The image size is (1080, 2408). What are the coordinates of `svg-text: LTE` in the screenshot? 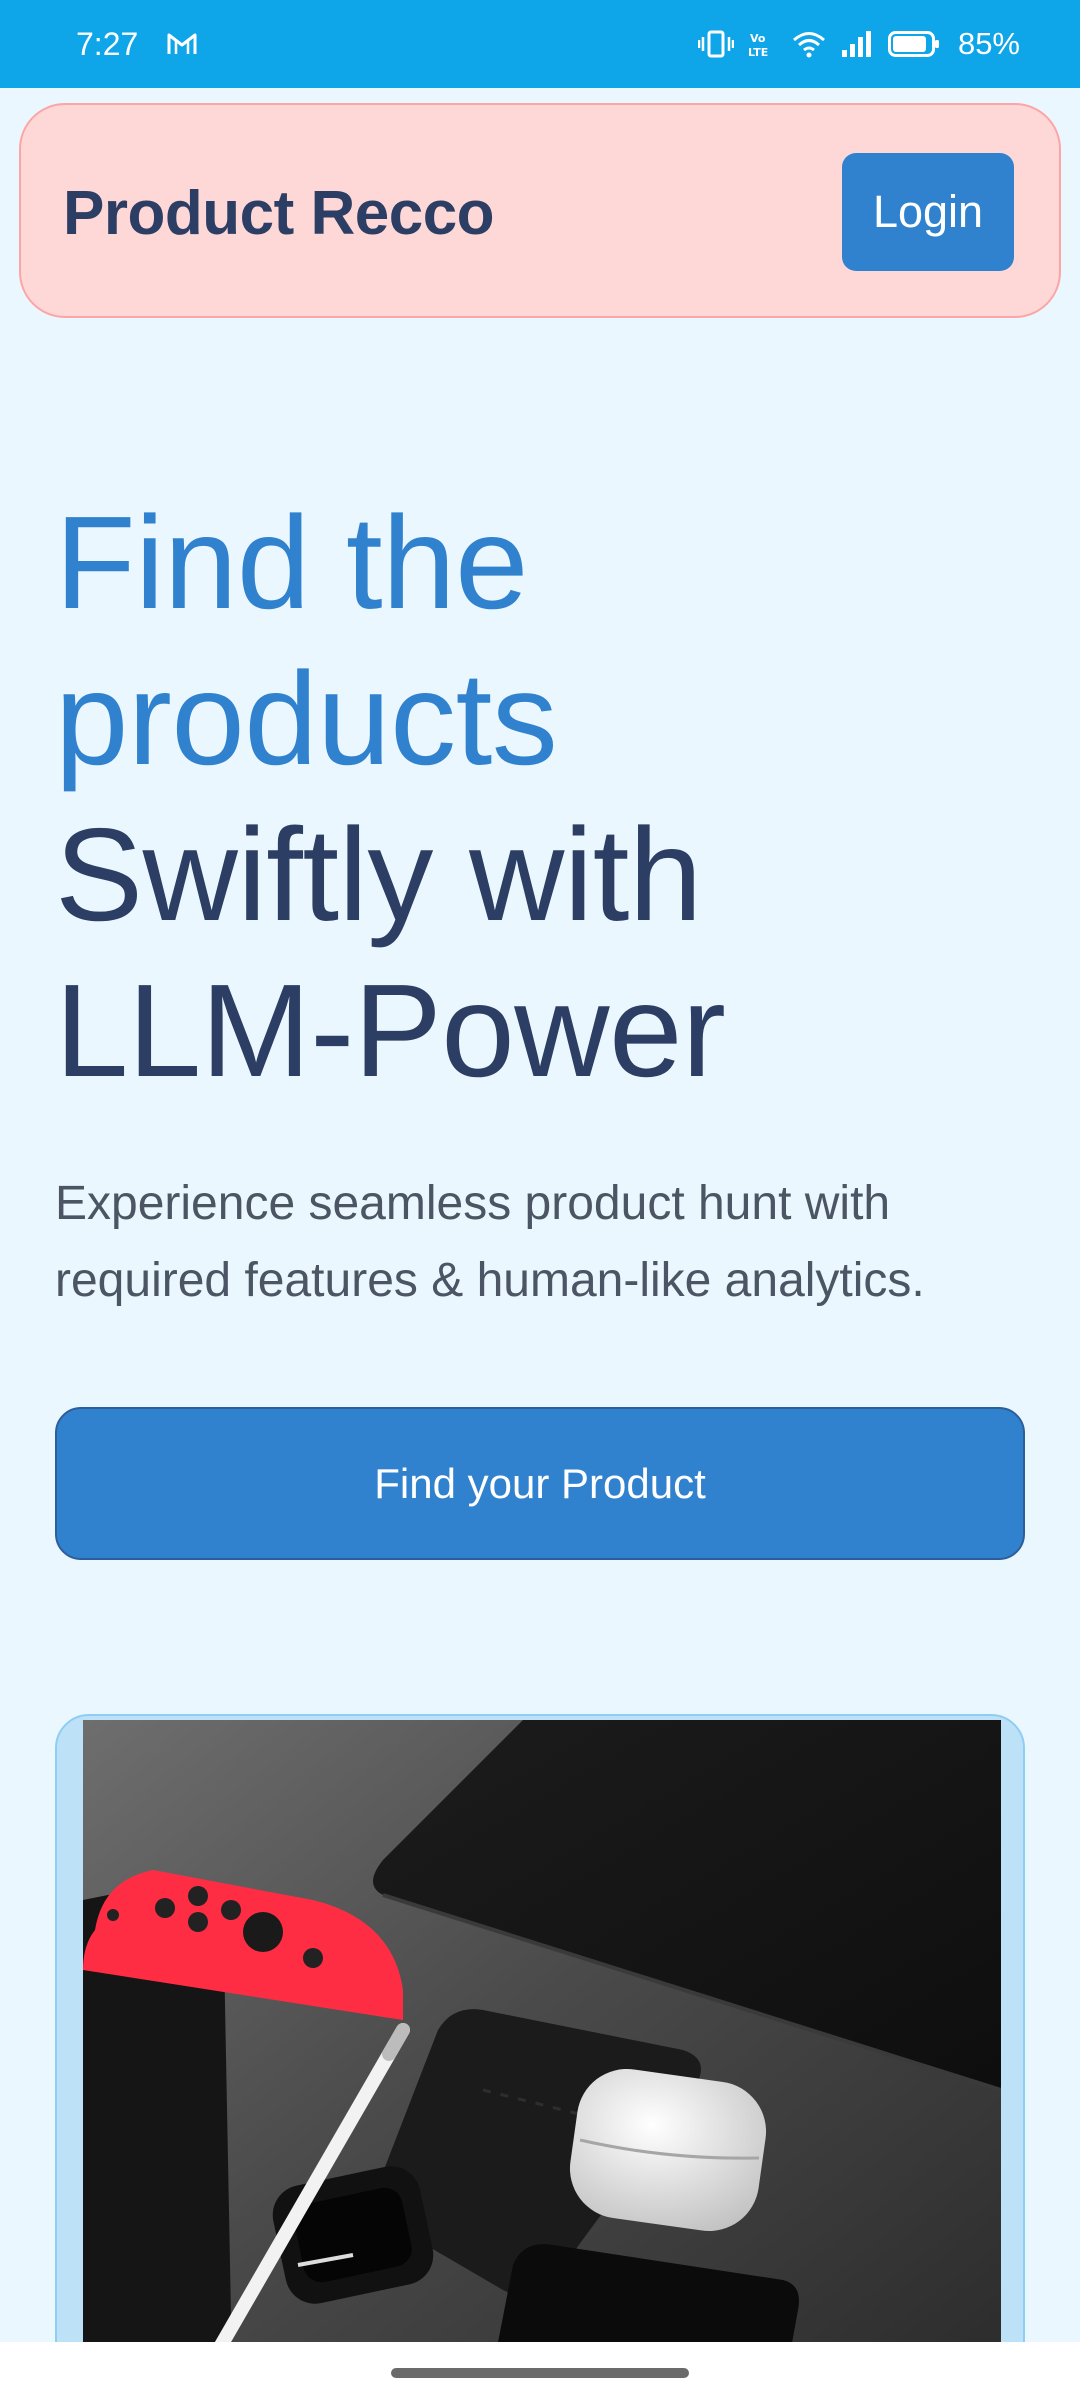 It's located at (758, 52).